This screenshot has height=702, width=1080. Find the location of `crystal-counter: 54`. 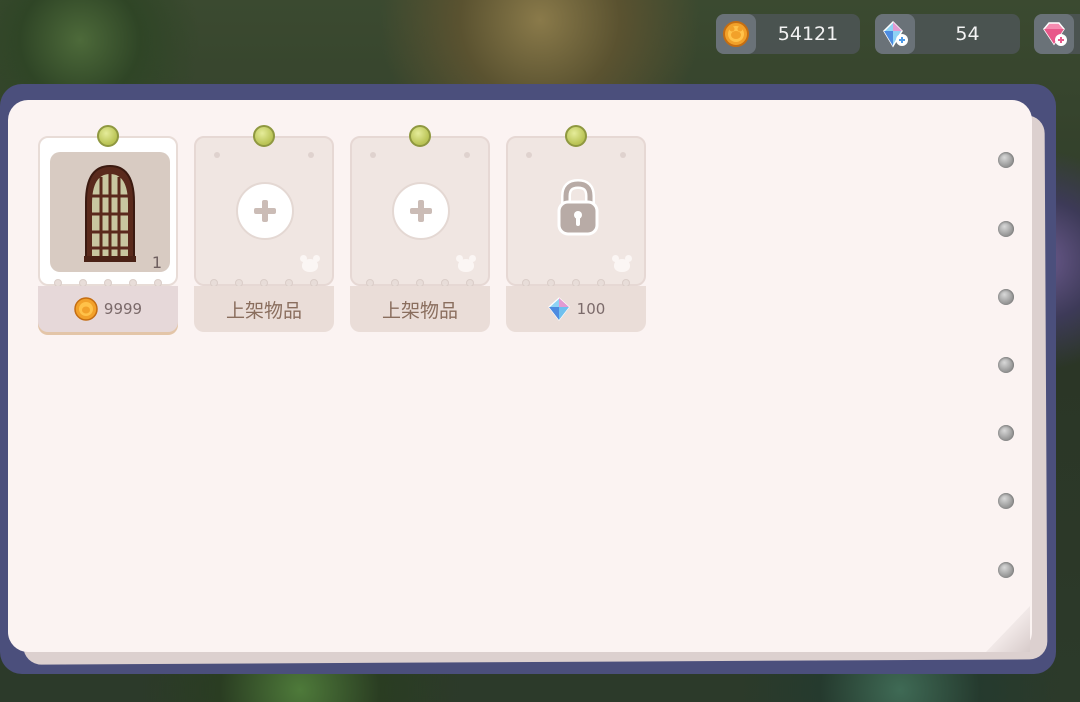

crystal-counter: 54 is located at coordinates (947, 34).